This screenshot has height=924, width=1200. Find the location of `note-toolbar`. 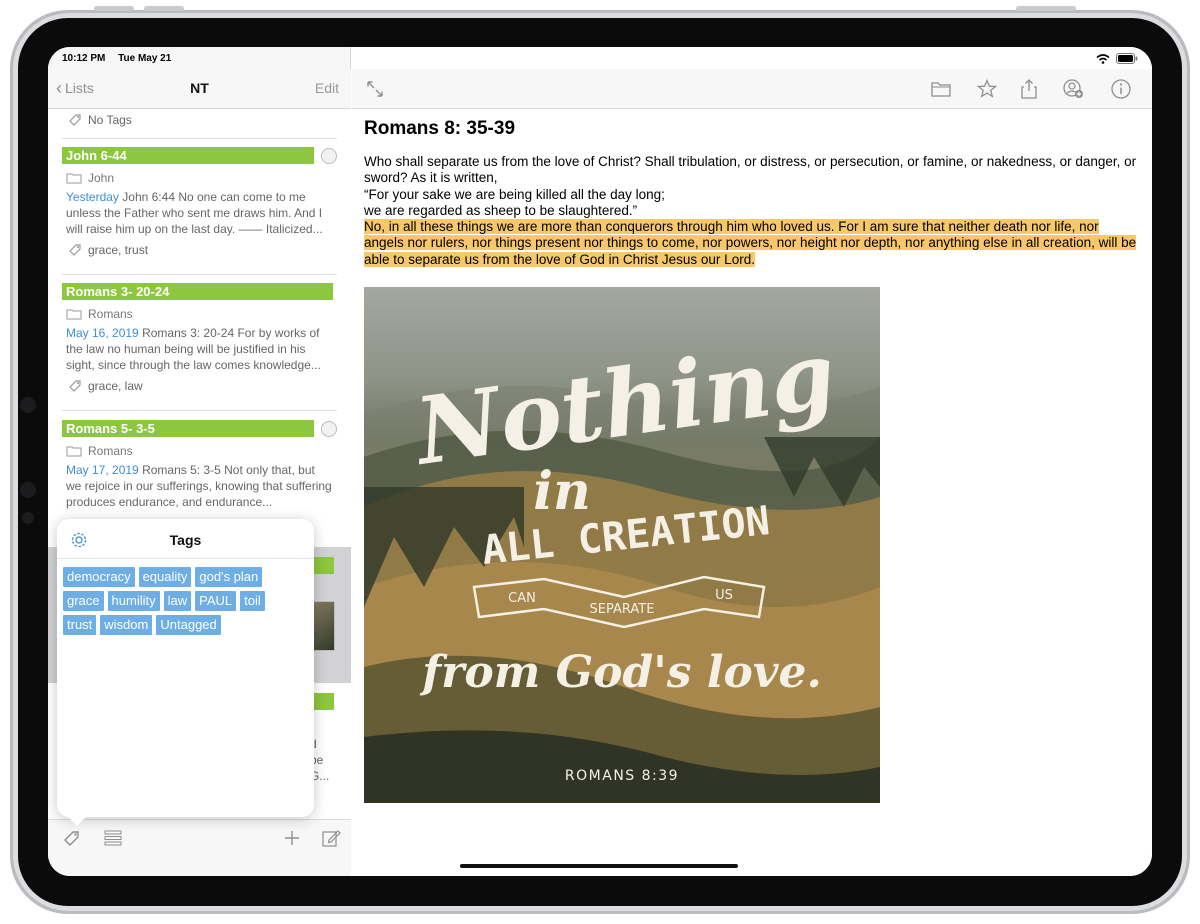

note-toolbar is located at coordinates (752, 89).